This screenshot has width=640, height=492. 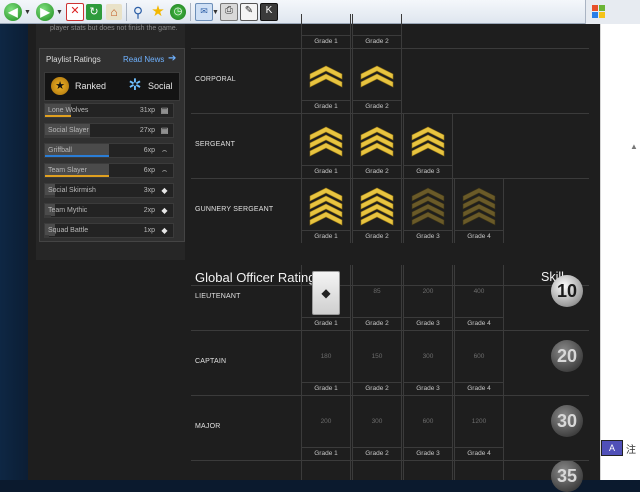 I want to click on favorites-button: ★, so click(x=158, y=12).